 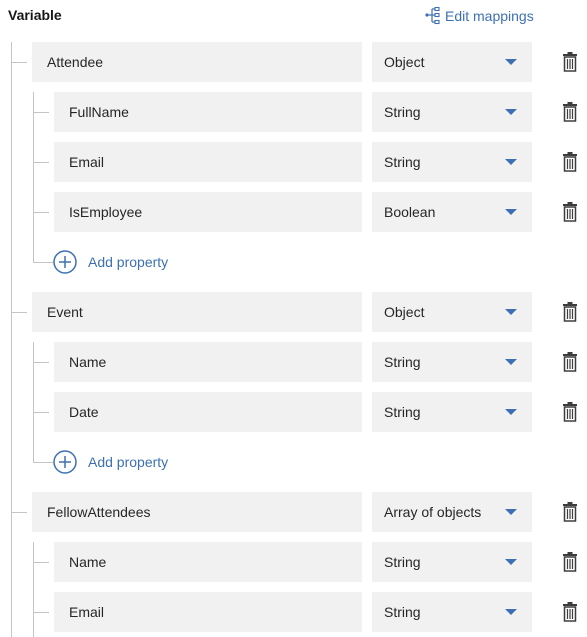 I want to click on property-name-text: FullName, so click(x=99, y=112).